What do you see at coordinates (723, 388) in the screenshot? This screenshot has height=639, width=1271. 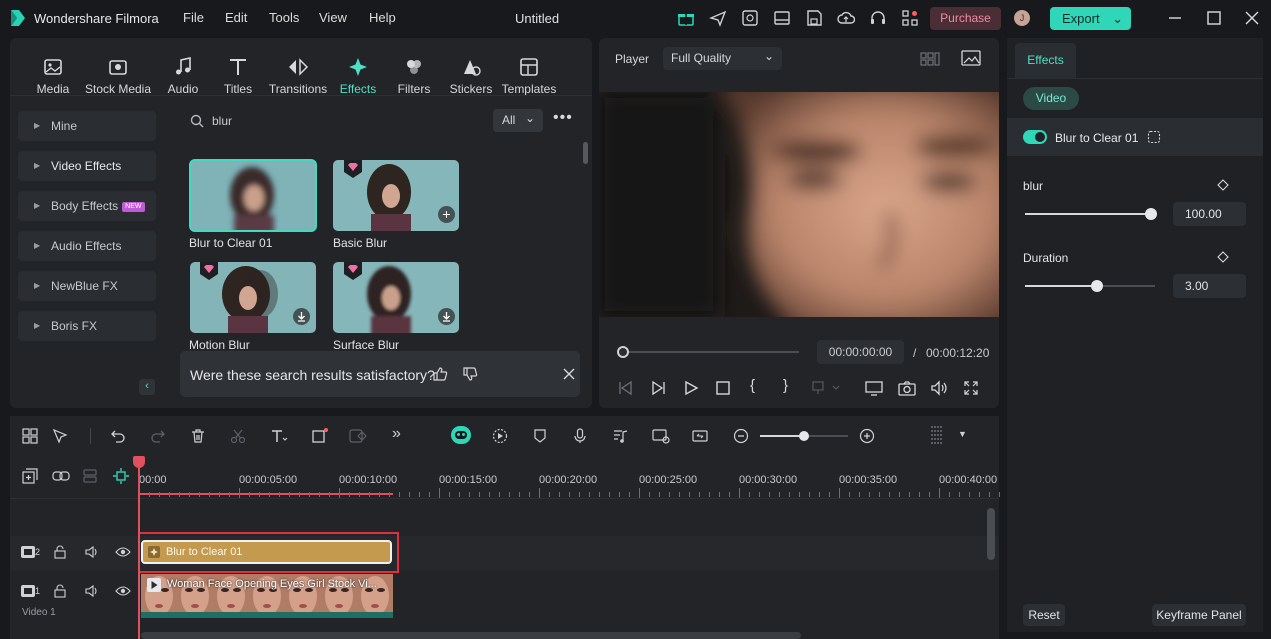 I see `stop-icon` at bounding box center [723, 388].